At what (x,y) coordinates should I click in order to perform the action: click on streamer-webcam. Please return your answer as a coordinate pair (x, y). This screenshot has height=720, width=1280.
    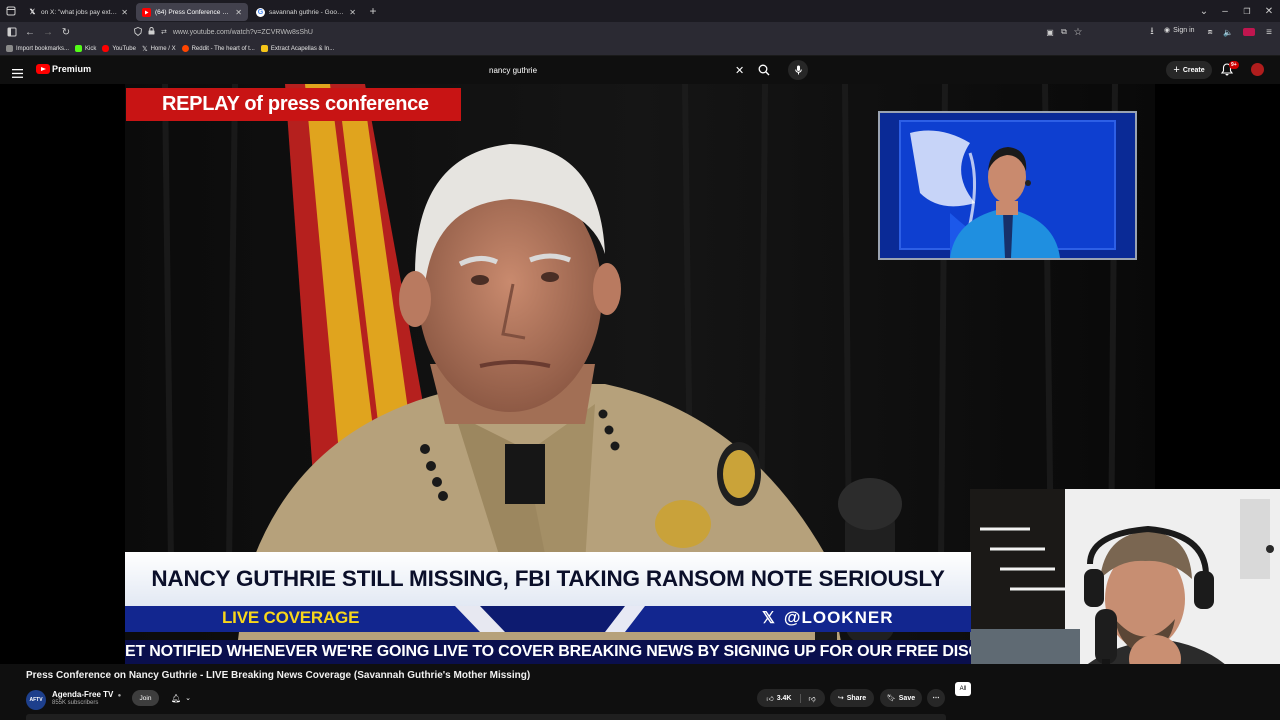
    Looking at the image, I should click on (1125, 576).